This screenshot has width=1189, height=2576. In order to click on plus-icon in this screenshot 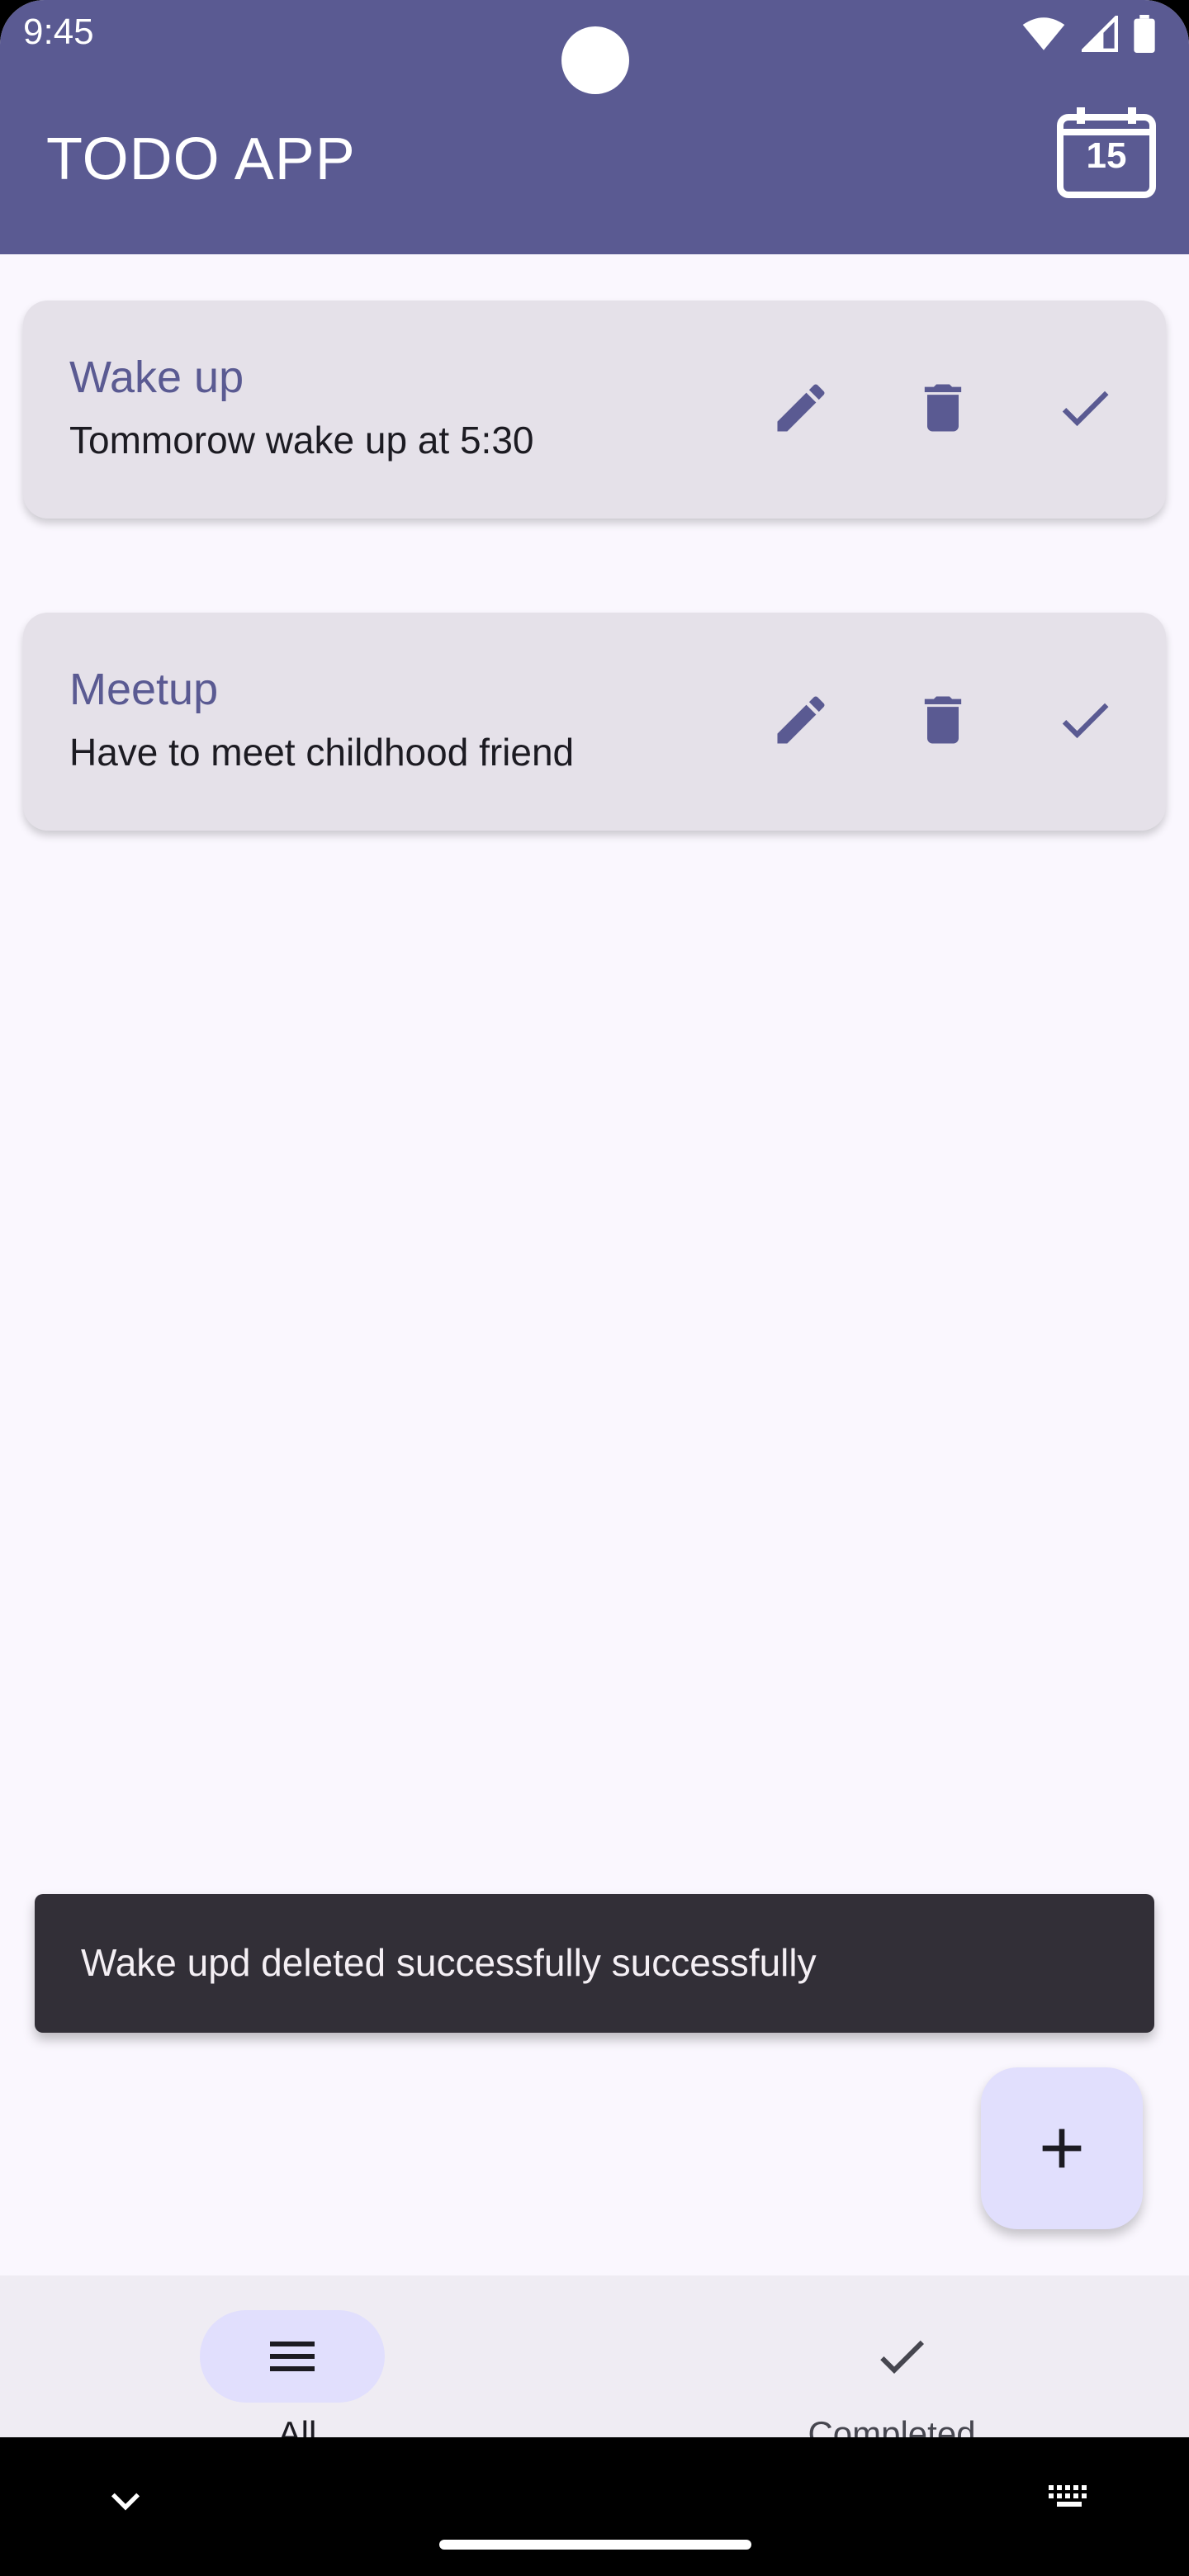, I will do `click(1062, 2148)`.